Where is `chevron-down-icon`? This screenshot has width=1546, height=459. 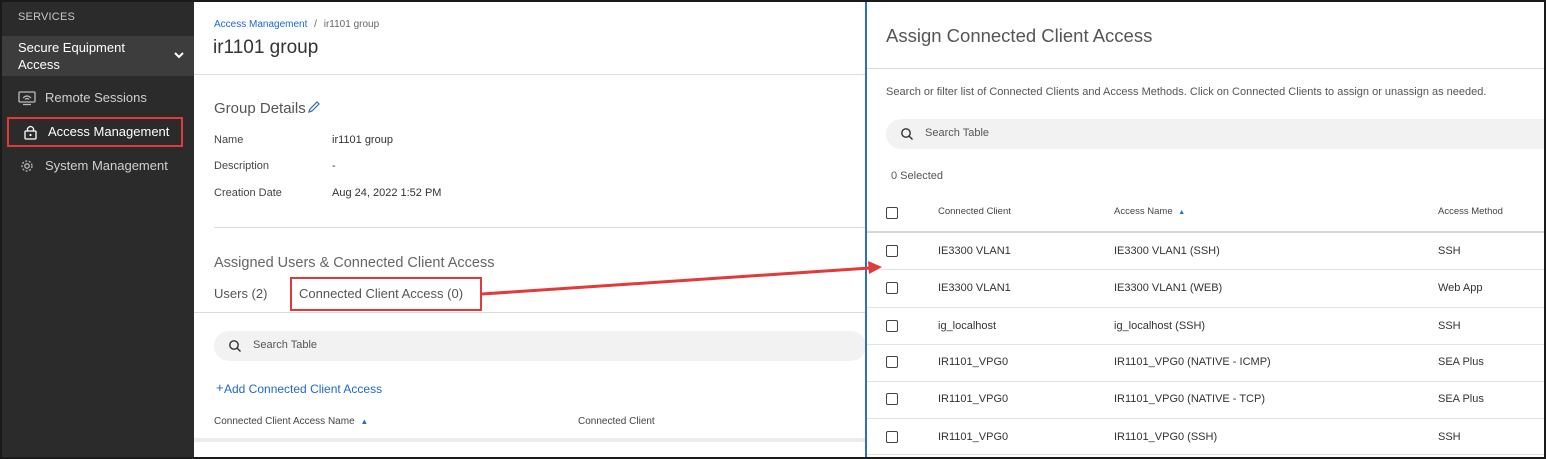
chevron-down-icon is located at coordinates (179, 55).